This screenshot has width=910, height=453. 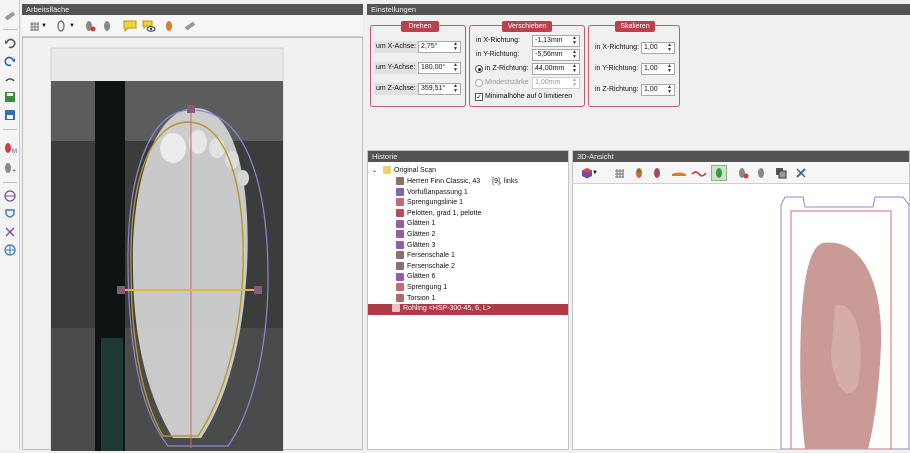 What do you see at coordinates (10, 79) in the screenshot?
I see `rotate-icon` at bounding box center [10, 79].